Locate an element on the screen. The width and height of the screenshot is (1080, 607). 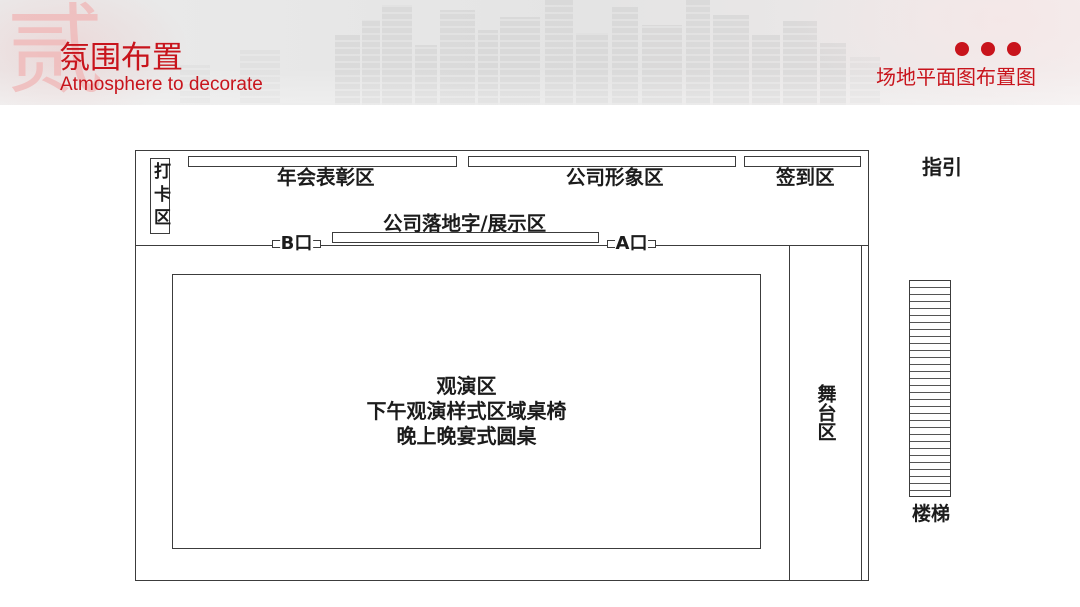
stage-area: 舞台区 is located at coordinates (825, 412).